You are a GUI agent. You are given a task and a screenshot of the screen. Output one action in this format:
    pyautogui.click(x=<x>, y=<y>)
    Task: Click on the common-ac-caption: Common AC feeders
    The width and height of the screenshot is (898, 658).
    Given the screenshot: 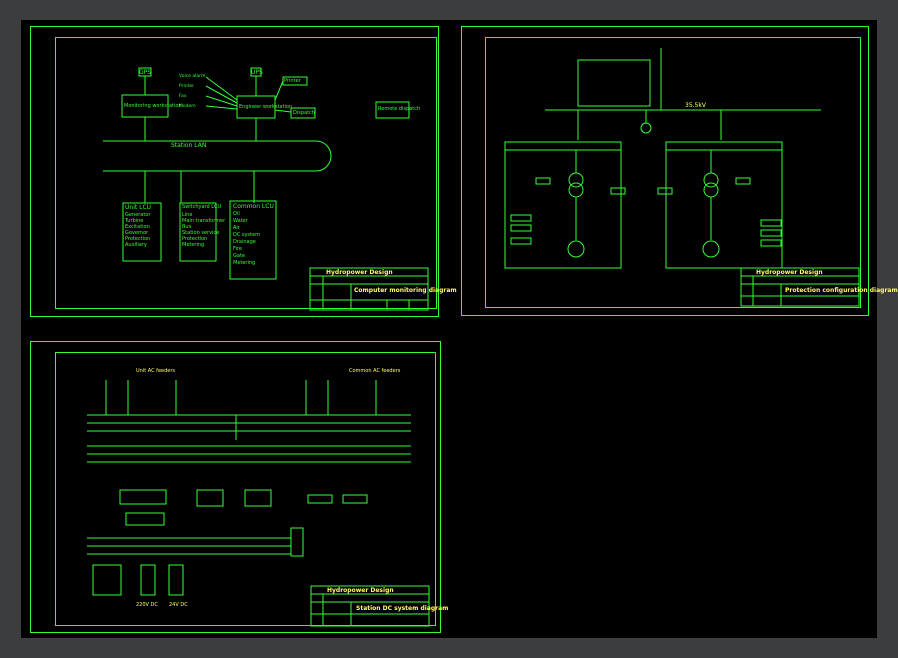 What is the action you would take?
    pyautogui.click(x=375, y=371)
    